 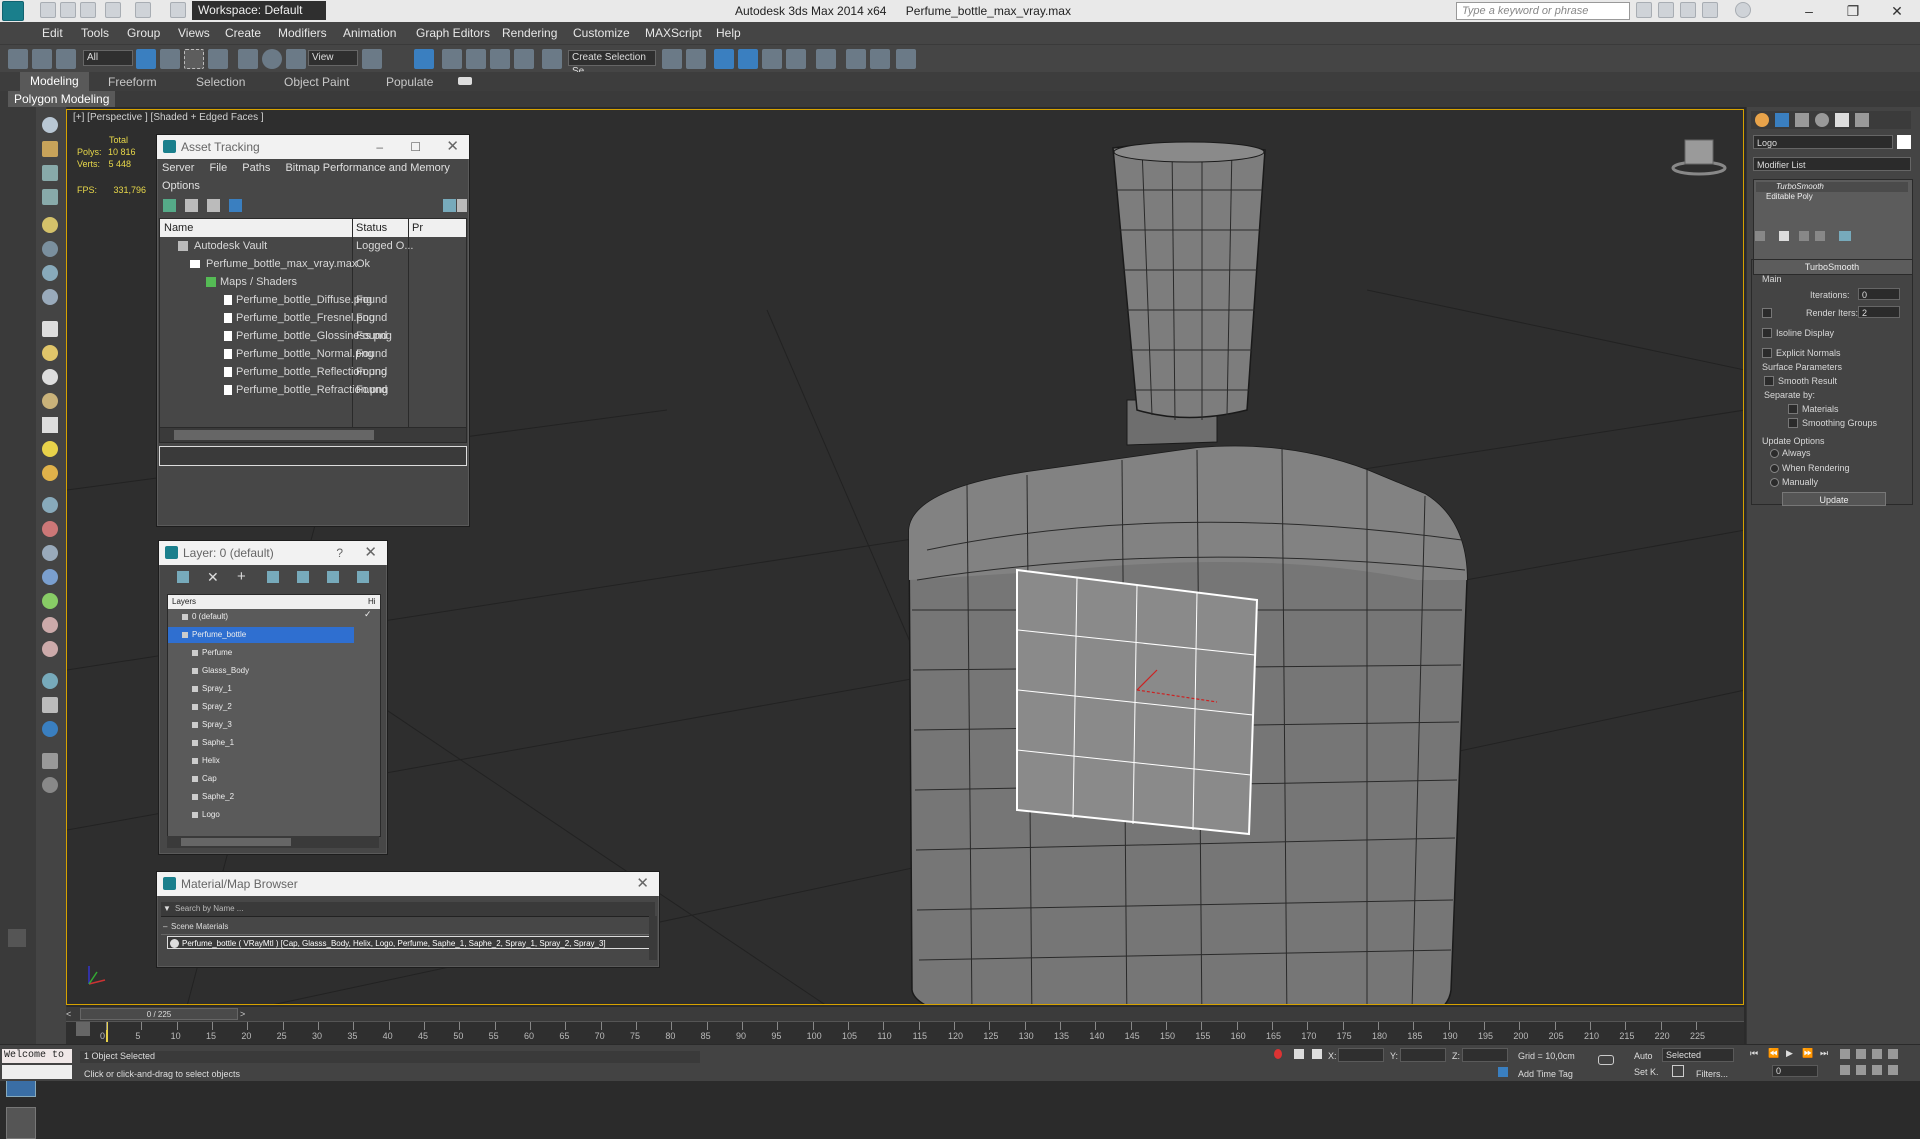 I want to click on column-hide: Hi, so click(x=372, y=602).